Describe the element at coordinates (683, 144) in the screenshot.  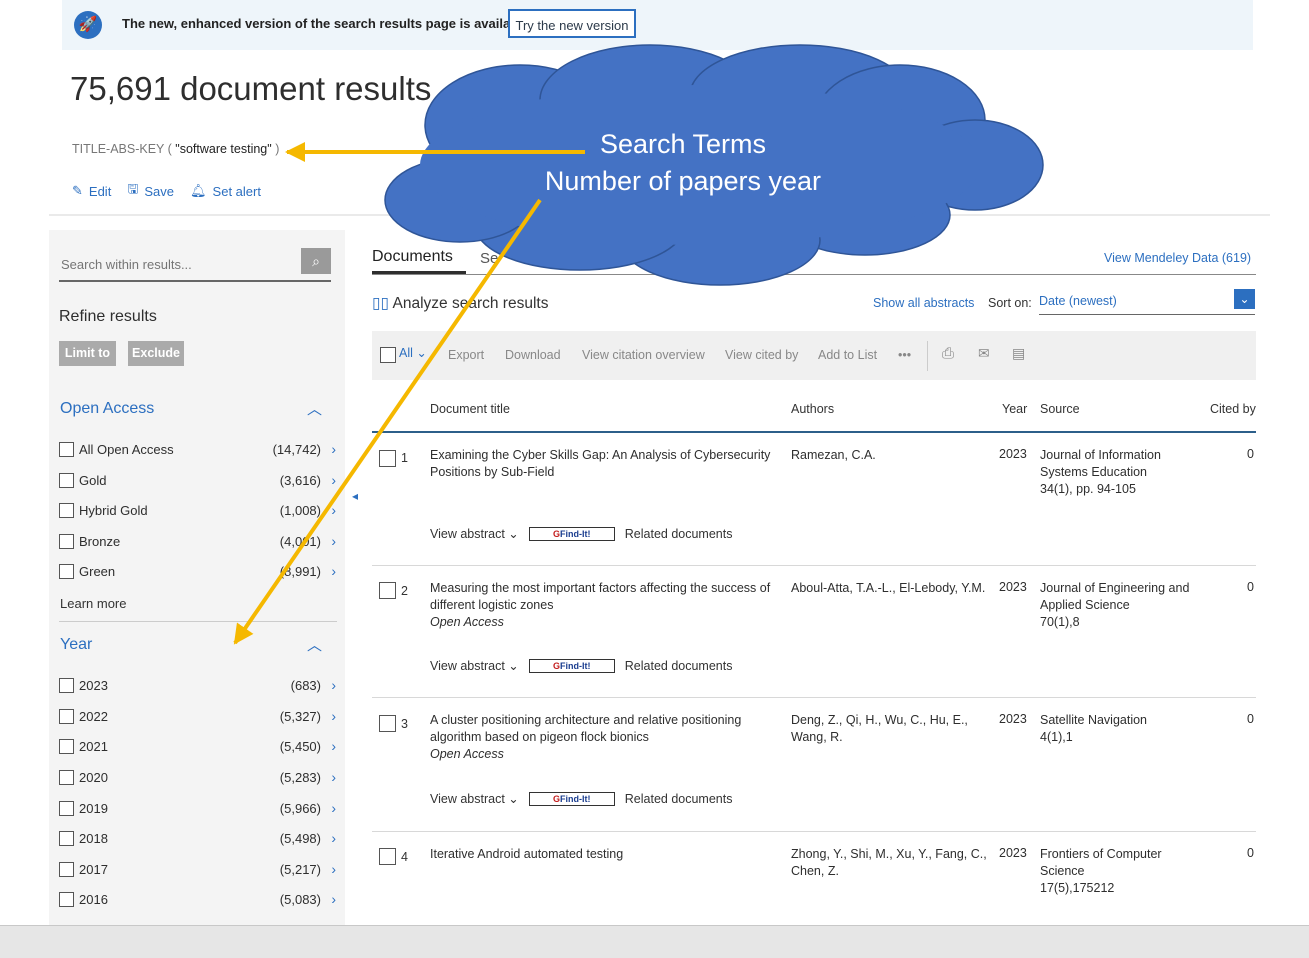
I see `annotation-line-1: Search Terms` at that location.